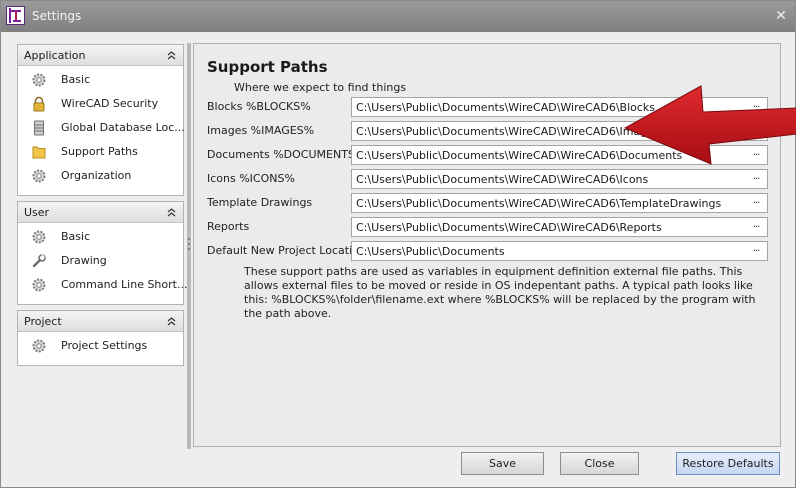 This screenshot has height=488, width=796. Describe the element at coordinates (100, 55) in the screenshot. I see `nav-group-header: Application` at that location.